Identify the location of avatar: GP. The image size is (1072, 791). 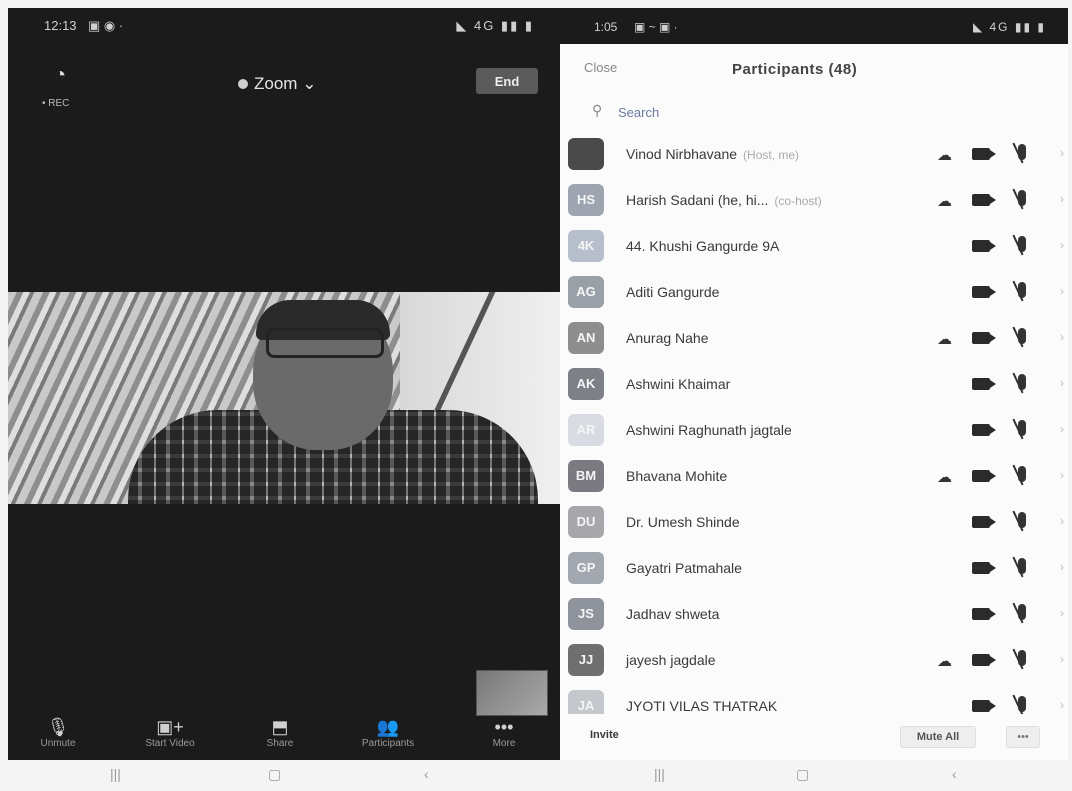
(586, 568).